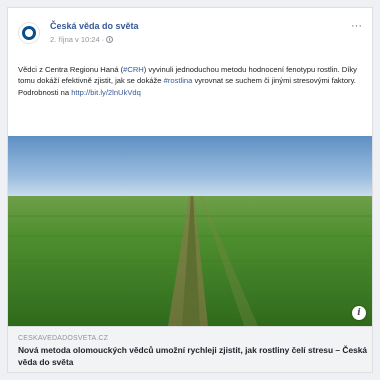 The image size is (380, 380). I want to click on post-meta: 2. října v 10:24 ·, so click(82, 39).